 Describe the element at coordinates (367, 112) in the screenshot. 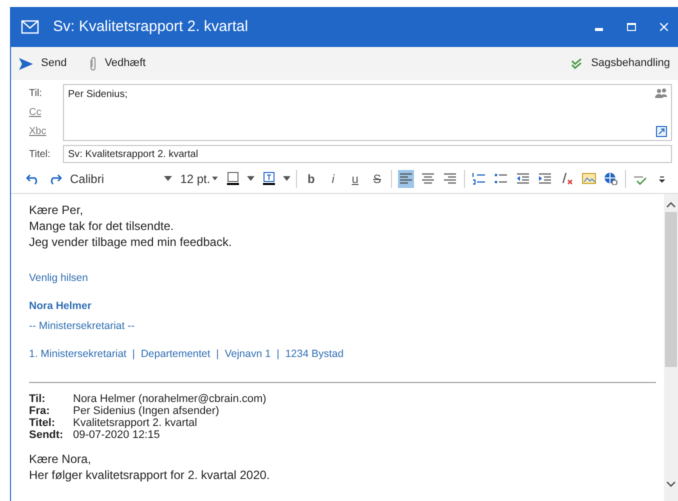

I see `recipient-field: Per Sidenius;` at that location.